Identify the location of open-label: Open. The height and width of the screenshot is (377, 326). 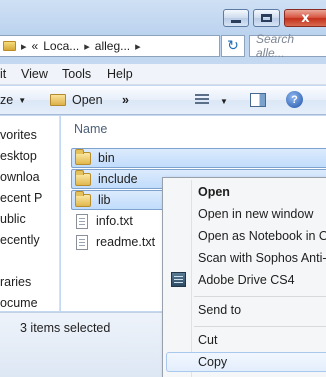
(87, 100).